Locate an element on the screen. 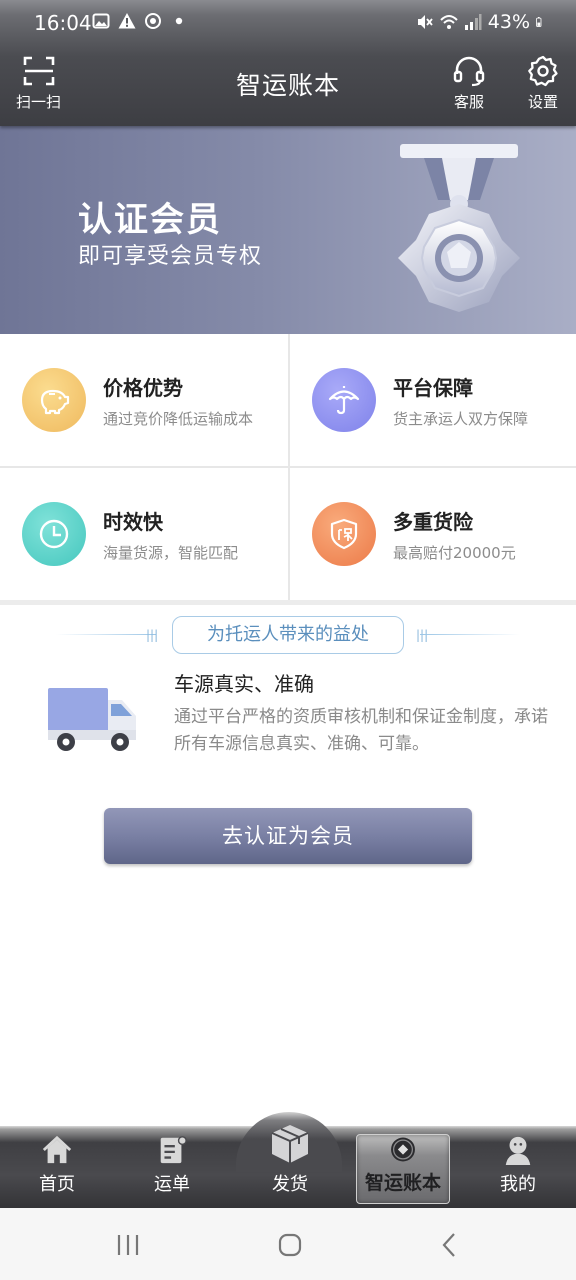  page-title: 智运账本 is located at coordinates (287, 85).